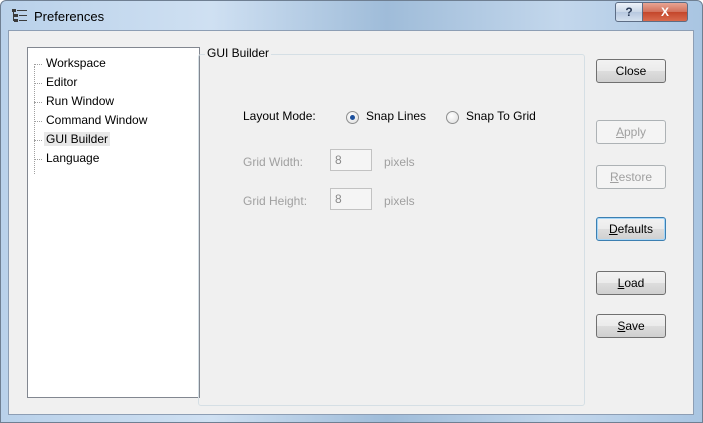 This screenshot has height=423, width=703. I want to click on close-button: Close, so click(631, 71).